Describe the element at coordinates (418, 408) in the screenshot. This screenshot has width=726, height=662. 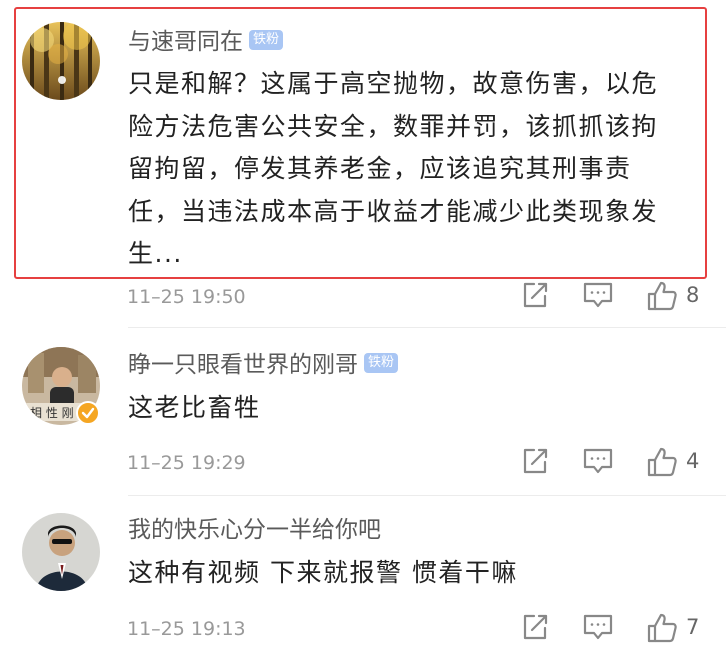
I see `comment-text: 这老比畜牲` at that location.